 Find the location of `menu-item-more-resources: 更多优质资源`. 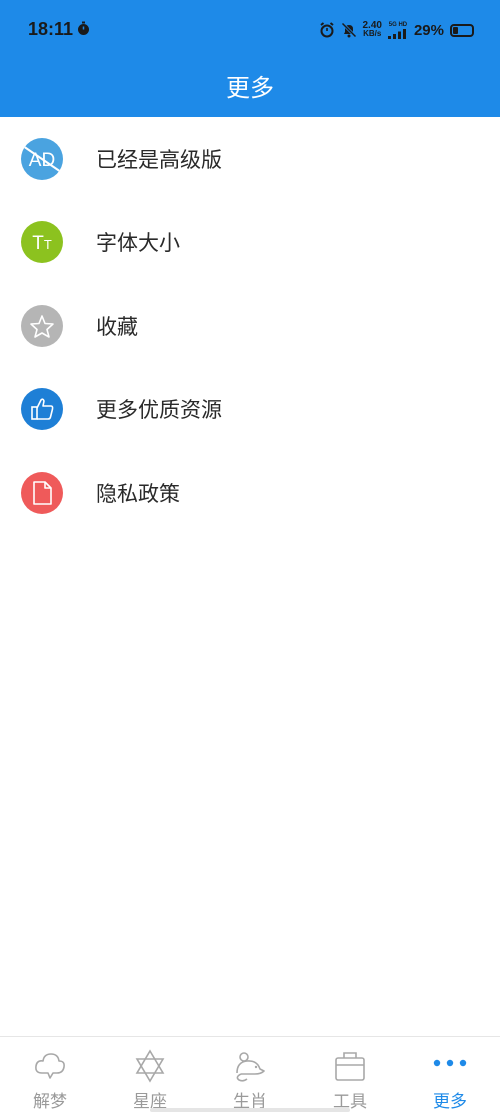

menu-item-more-resources: 更多优质资源 is located at coordinates (250, 410).